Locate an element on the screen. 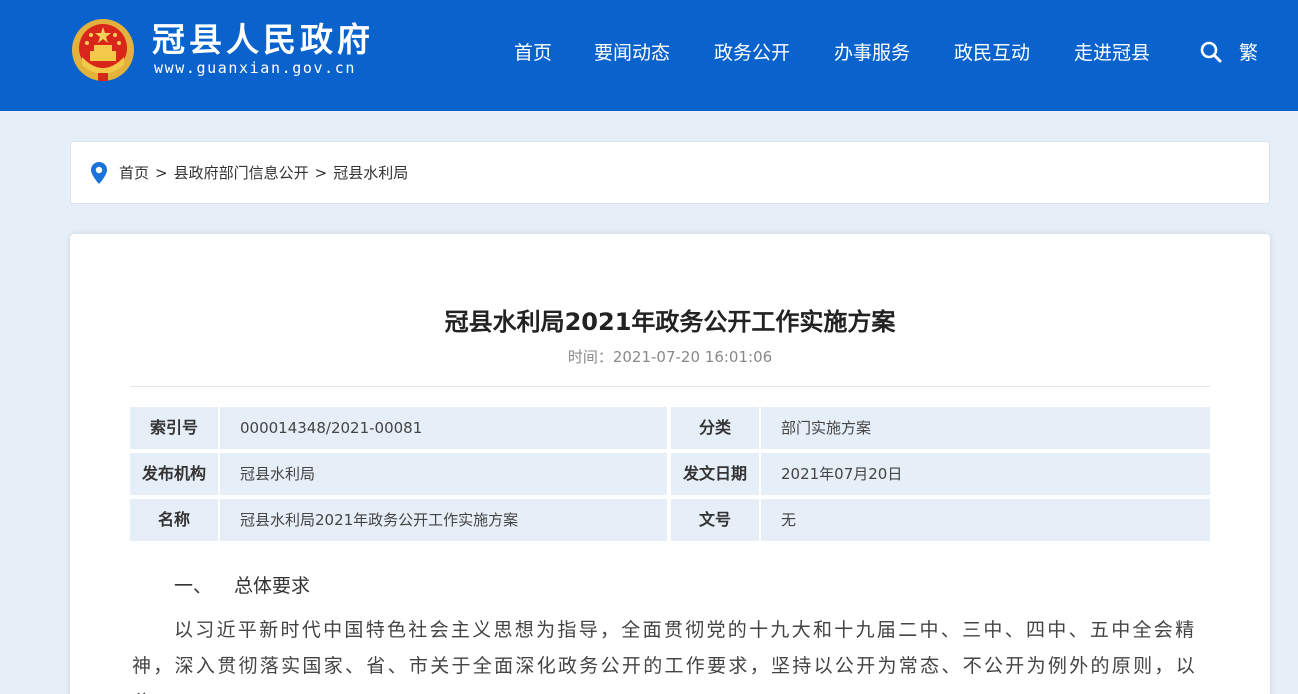  nav-item-home: 首页 is located at coordinates (533, 53).